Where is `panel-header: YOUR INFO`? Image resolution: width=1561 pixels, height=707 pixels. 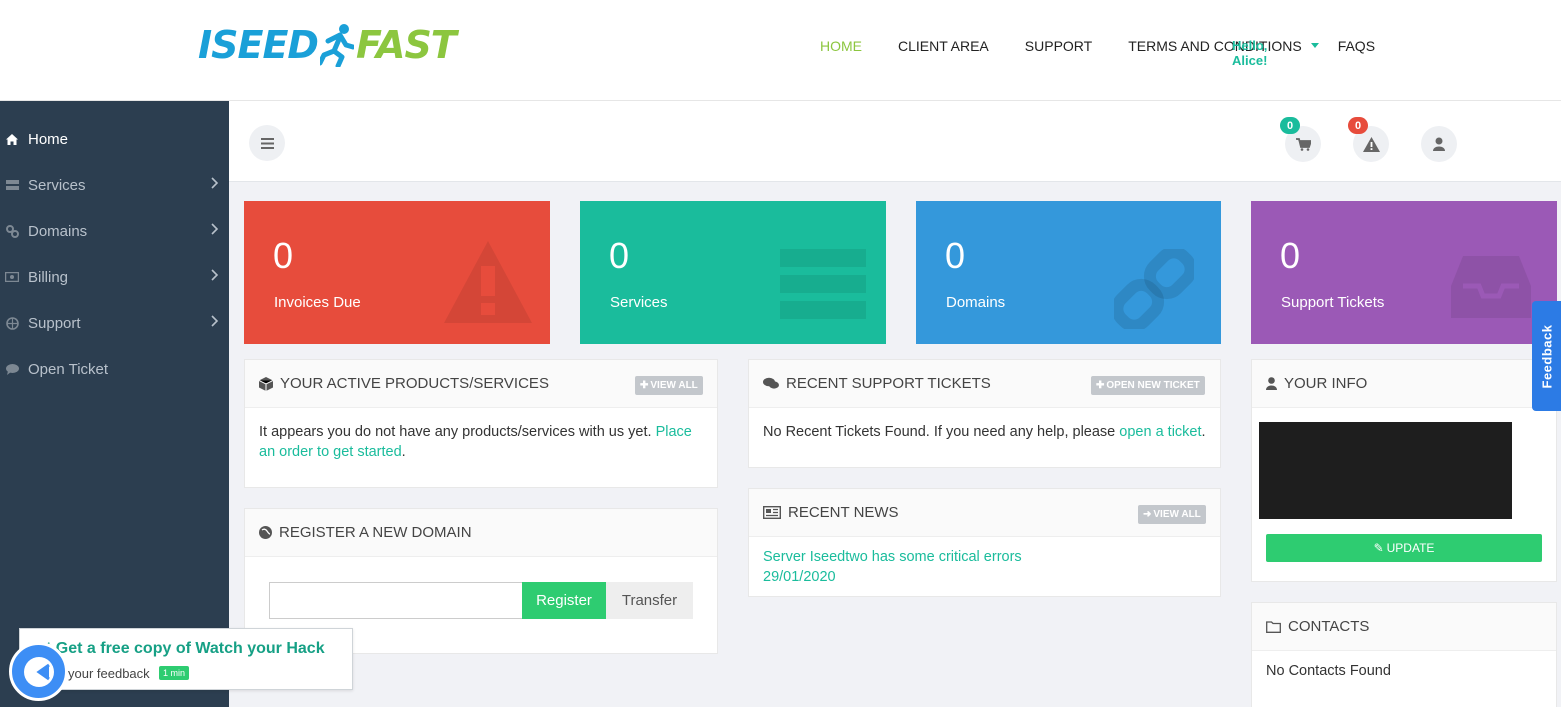 panel-header: YOUR INFO is located at coordinates (1404, 384).